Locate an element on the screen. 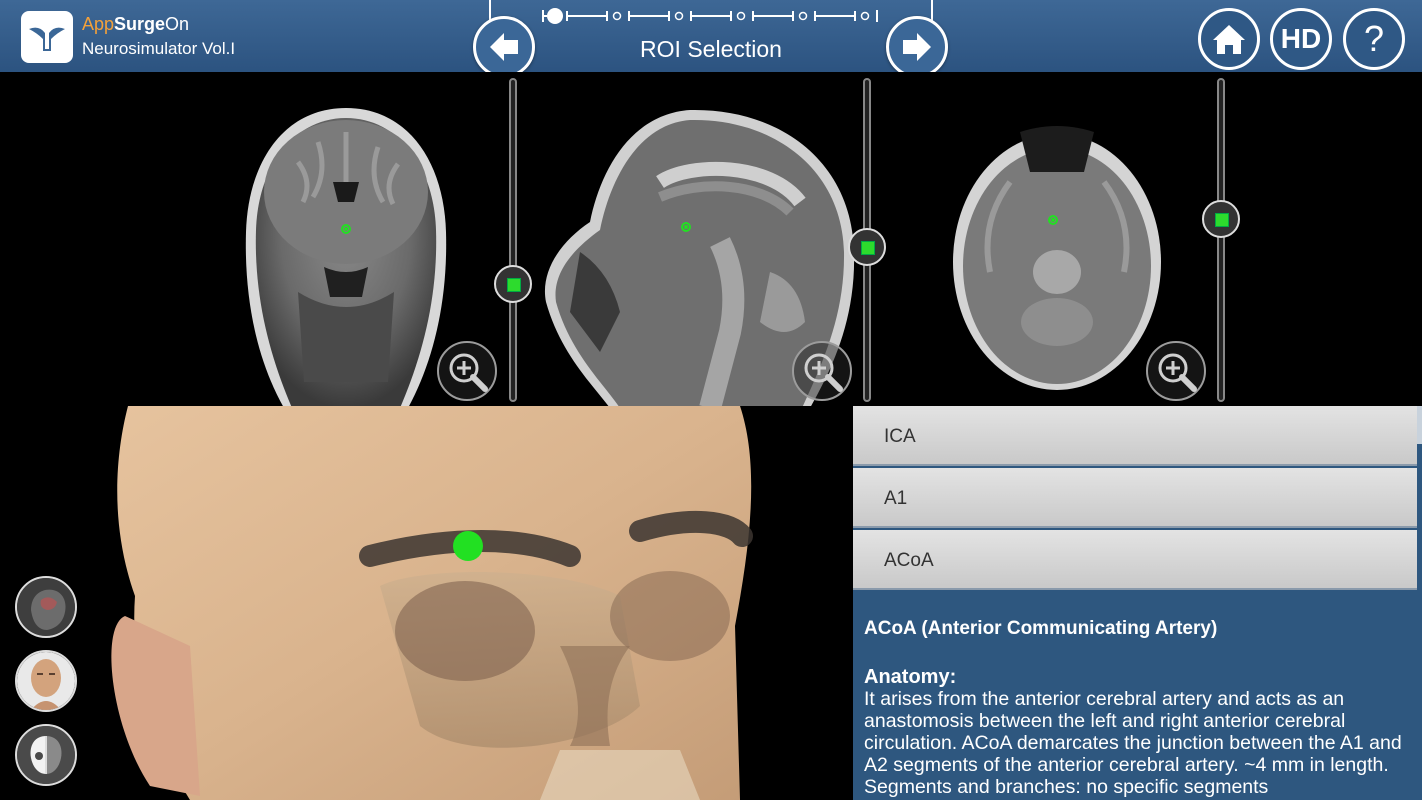 Image resolution: width=1422 pixels, height=800 pixels. home-icon is located at coordinates (1229, 39).